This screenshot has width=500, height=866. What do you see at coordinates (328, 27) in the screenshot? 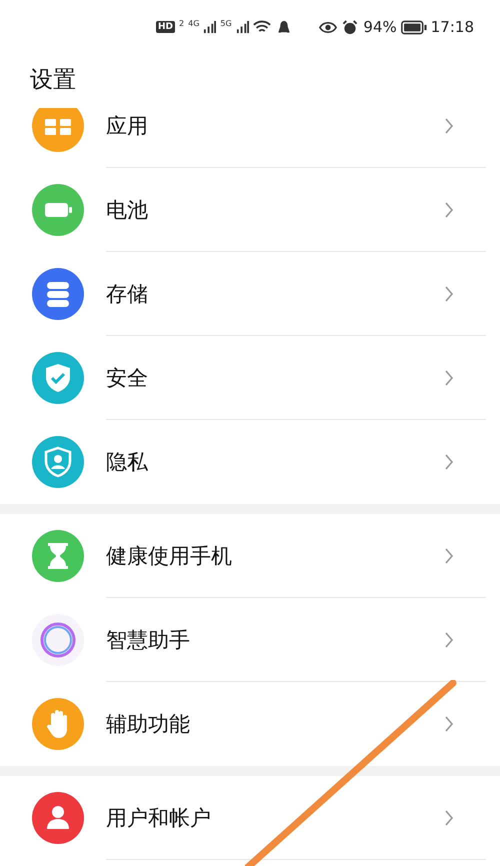
I see `eye-icon` at bounding box center [328, 27].